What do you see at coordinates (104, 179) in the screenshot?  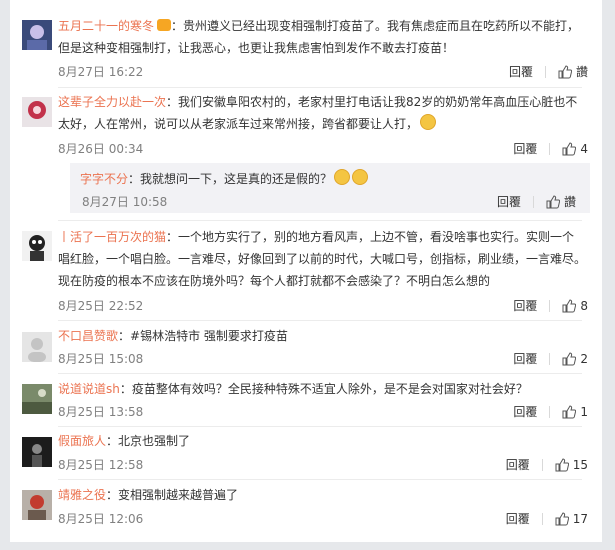 I see `commenter-name: 字字不分` at bounding box center [104, 179].